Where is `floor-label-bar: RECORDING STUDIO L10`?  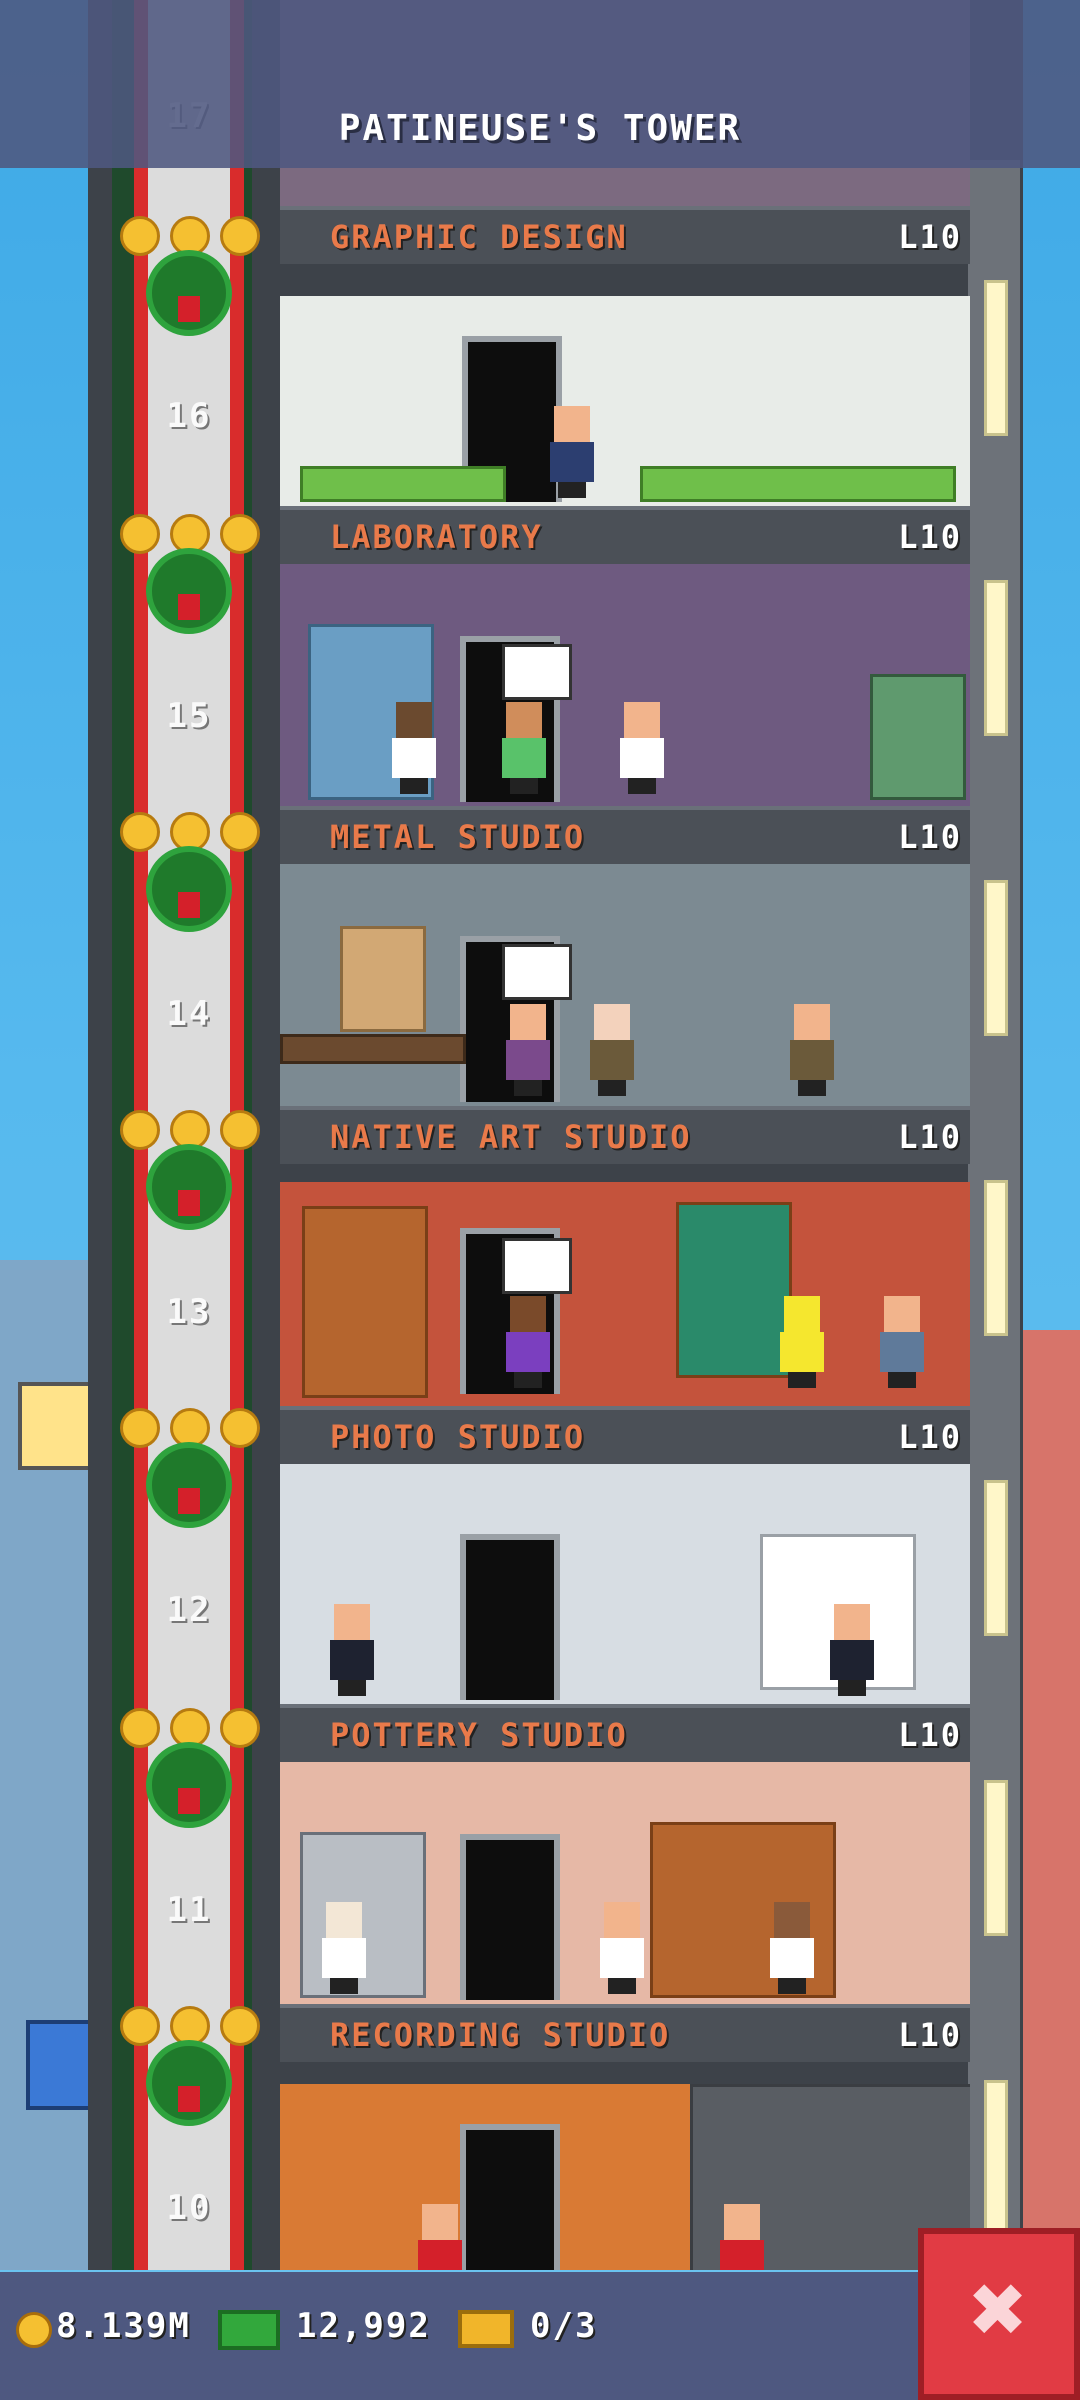
floor-label-bar: RECORDING STUDIO L10 is located at coordinates (625, 2033).